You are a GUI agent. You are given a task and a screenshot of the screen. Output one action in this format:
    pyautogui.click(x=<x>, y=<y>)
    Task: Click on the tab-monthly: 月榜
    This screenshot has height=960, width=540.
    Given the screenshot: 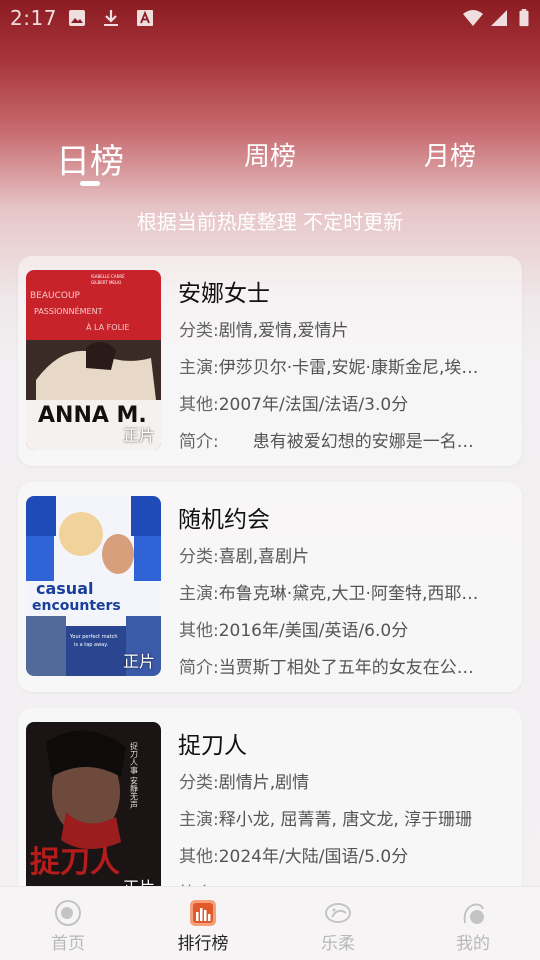 What is the action you would take?
    pyautogui.click(x=450, y=154)
    